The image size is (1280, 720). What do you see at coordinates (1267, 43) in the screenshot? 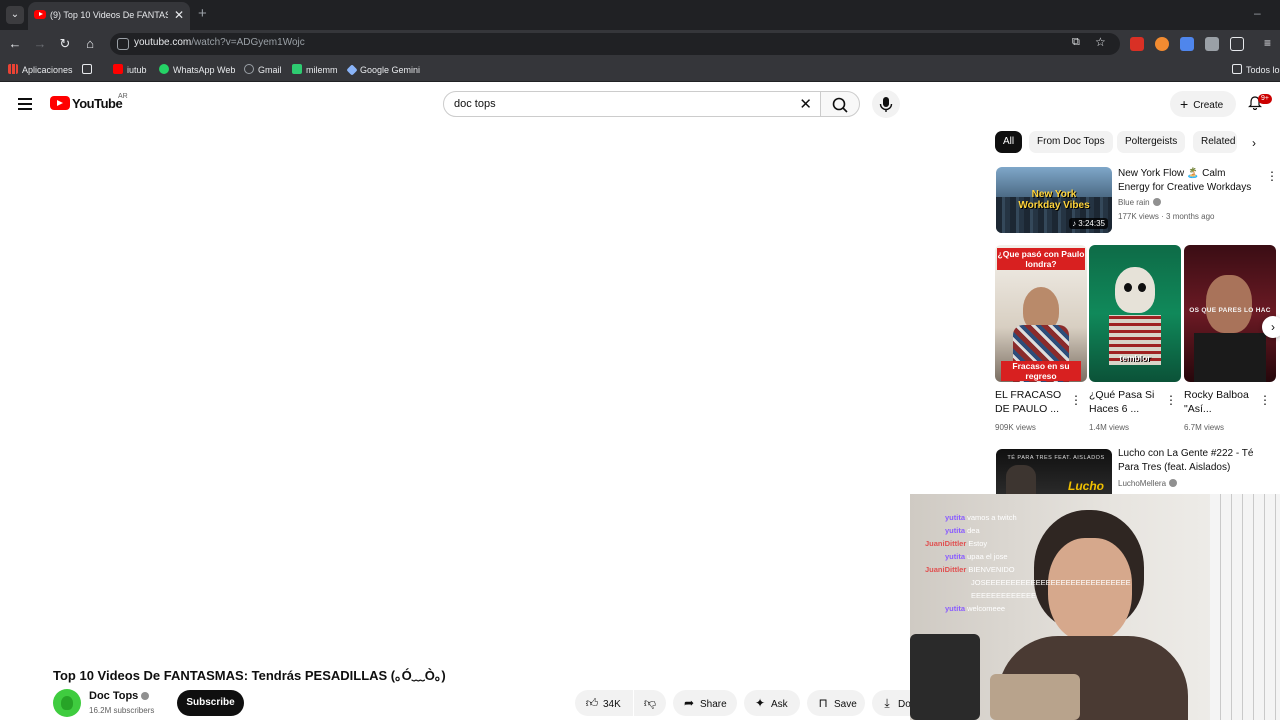
I see `browser-menu-icon: ≡` at bounding box center [1267, 43].